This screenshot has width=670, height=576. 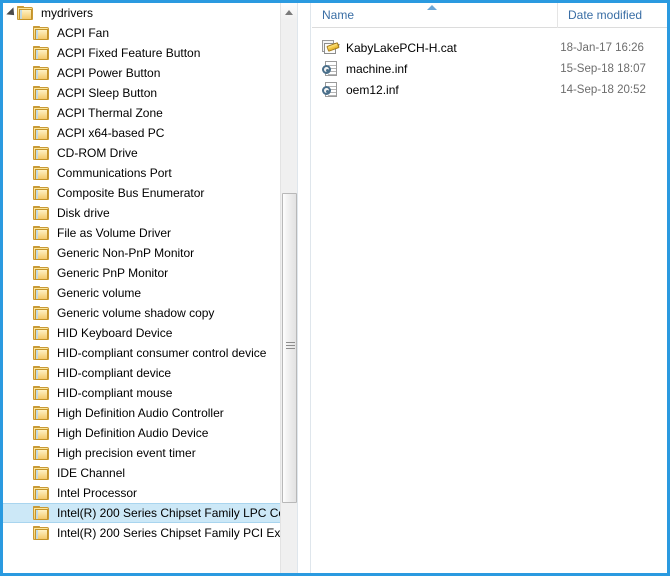 What do you see at coordinates (289, 348) in the screenshot?
I see `scrollbar-thumb` at bounding box center [289, 348].